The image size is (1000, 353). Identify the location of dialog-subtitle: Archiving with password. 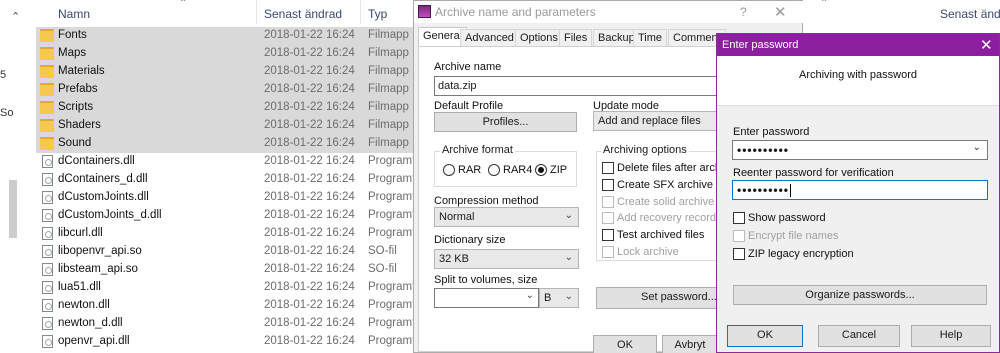
(858, 75).